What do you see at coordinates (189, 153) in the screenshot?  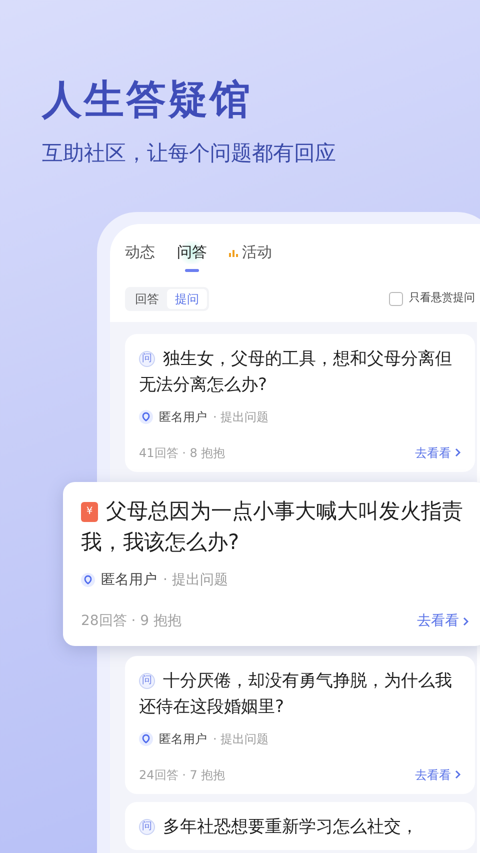 I see `page-subtitle: 互助社区，让每个问题都有回应` at bounding box center [189, 153].